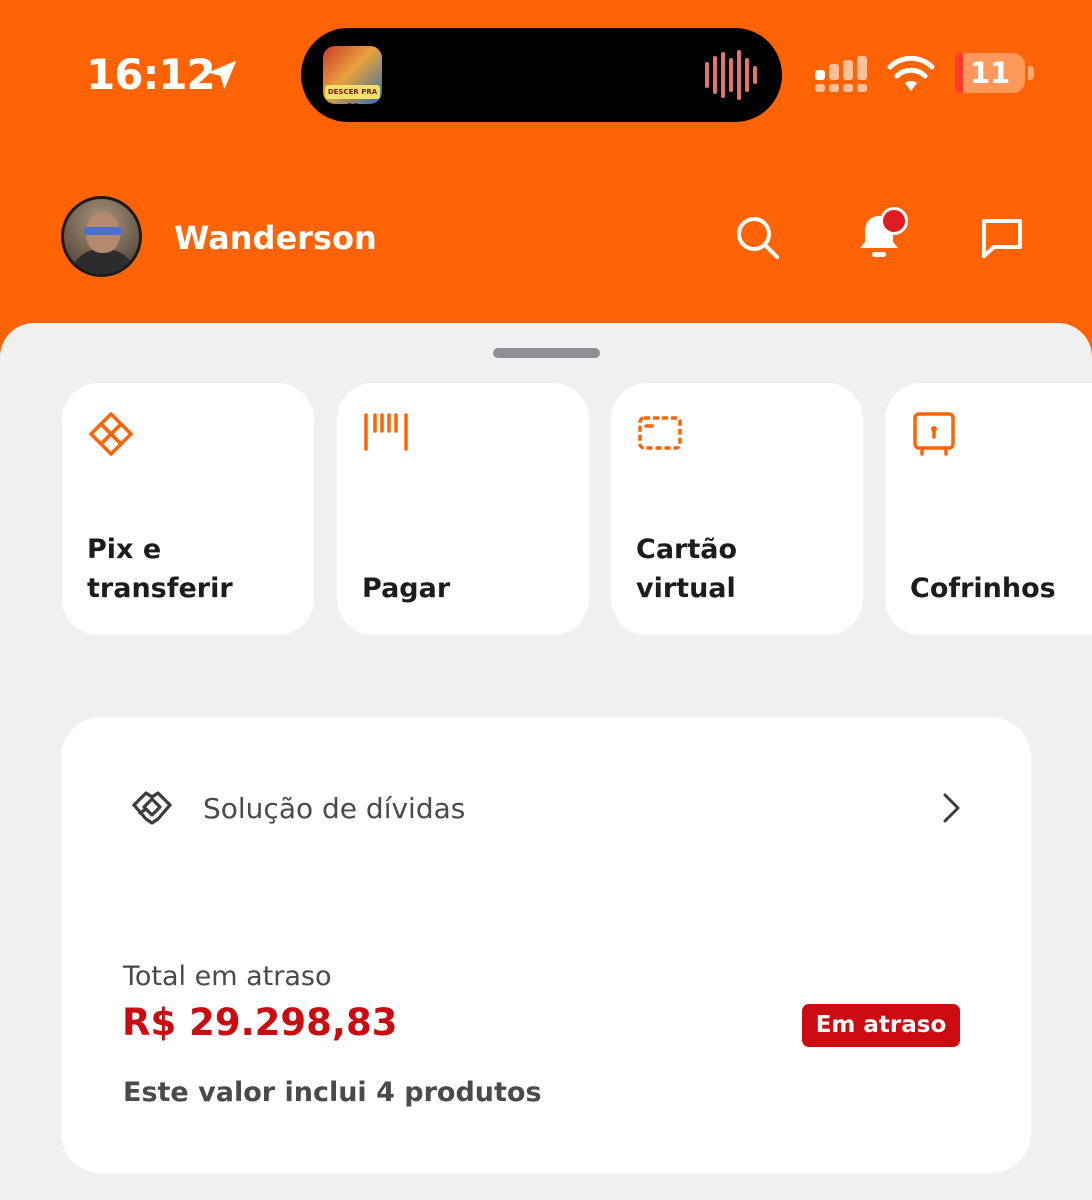 This screenshot has height=1200, width=1092. What do you see at coordinates (101, 236) in the screenshot?
I see `avatar` at bounding box center [101, 236].